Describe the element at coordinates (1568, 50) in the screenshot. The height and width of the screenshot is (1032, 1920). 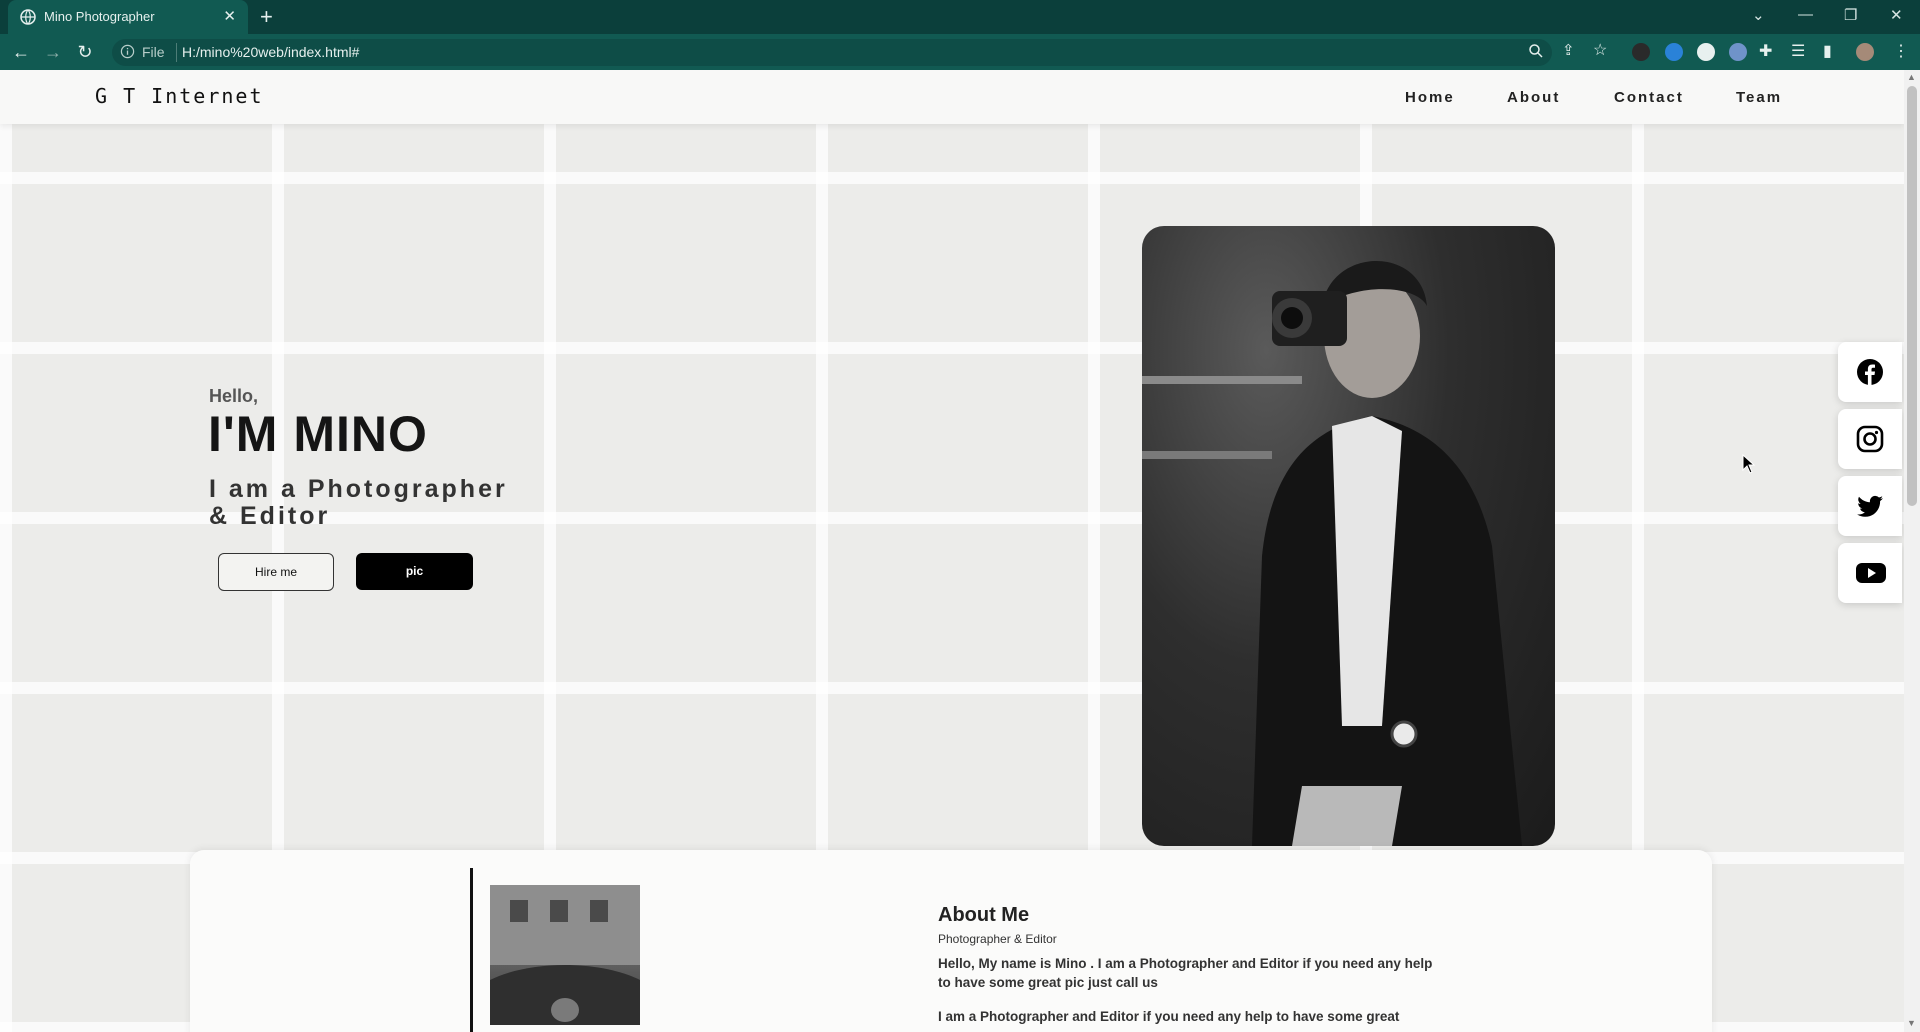
I see `share-icon: ⇪` at that location.